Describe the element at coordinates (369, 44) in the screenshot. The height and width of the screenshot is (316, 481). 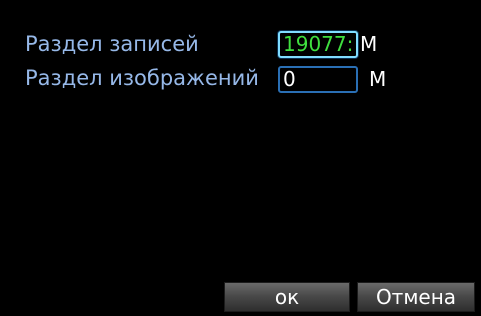
I see `record-partition-unit: M` at that location.